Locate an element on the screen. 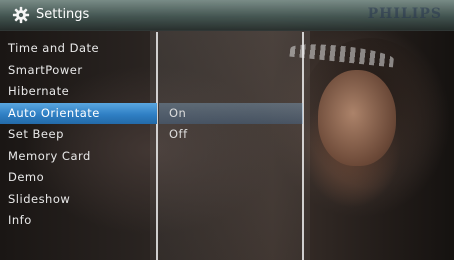  menu-item-smartpower: SmartPower is located at coordinates (78, 71).